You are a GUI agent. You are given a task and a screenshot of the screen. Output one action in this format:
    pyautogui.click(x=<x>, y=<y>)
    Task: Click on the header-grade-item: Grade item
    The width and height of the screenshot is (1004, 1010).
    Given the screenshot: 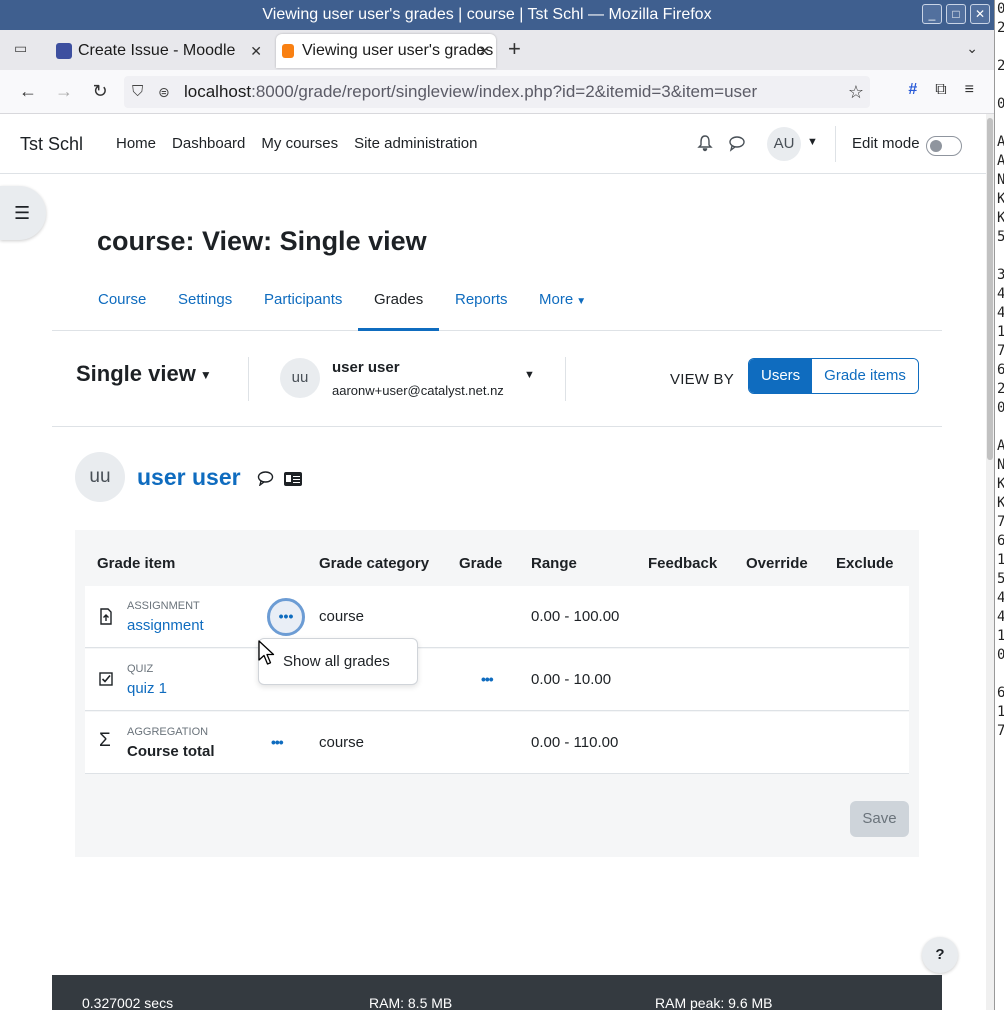 What is the action you would take?
    pyautogui.click(x=136, y=563)
    